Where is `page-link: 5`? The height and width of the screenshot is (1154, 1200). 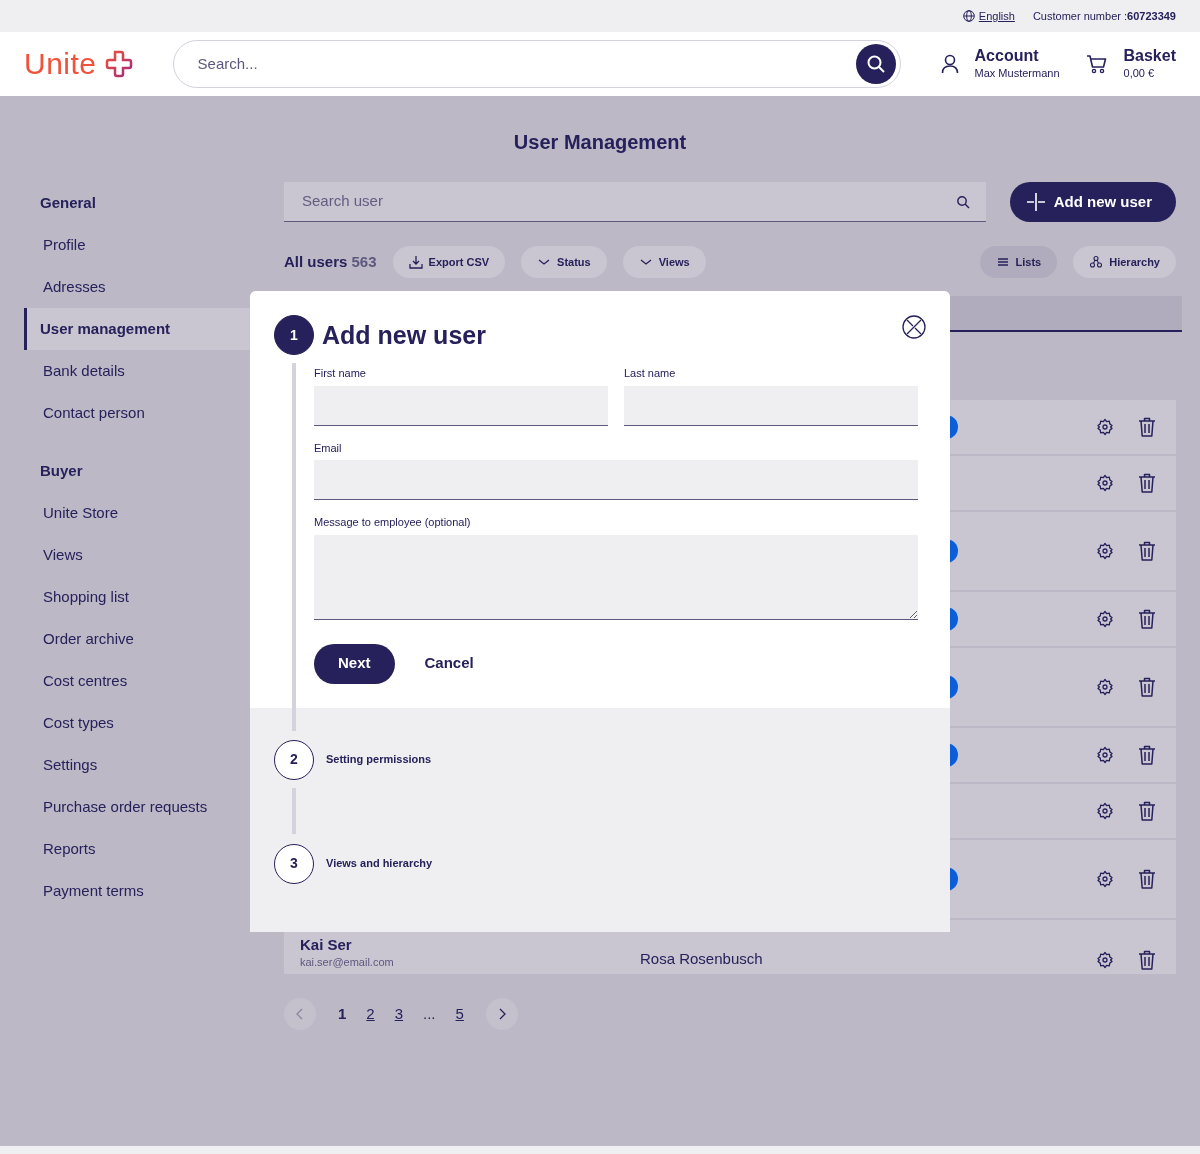
page-link: 5 is located at coordinates (459, 1014).